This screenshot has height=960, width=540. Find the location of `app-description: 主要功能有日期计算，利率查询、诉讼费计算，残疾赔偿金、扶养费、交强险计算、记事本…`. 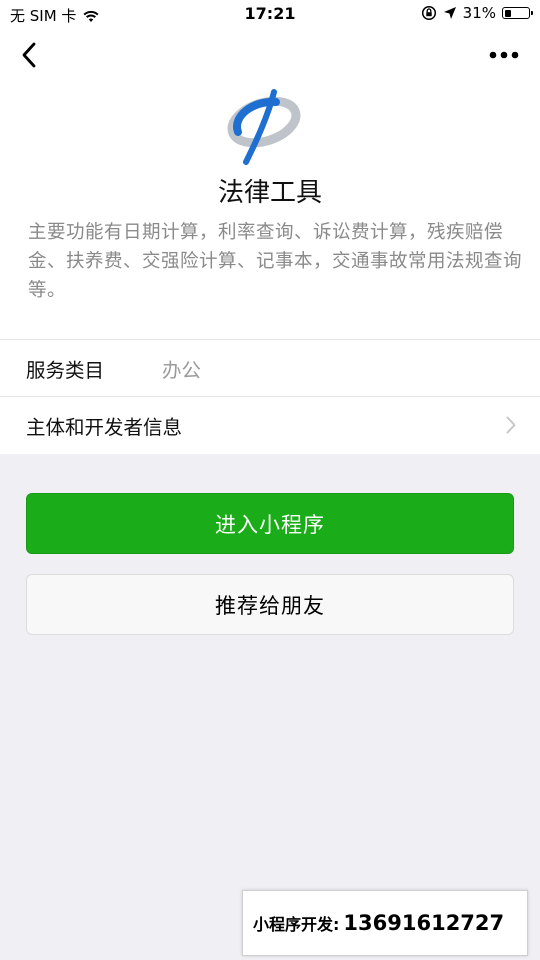

app-description: 主要功能有日期计算，利率查询、诉讼费计算，残疾赔偿金、扶养费、交强险计算、记事本… is located at coordinates (275, 261).